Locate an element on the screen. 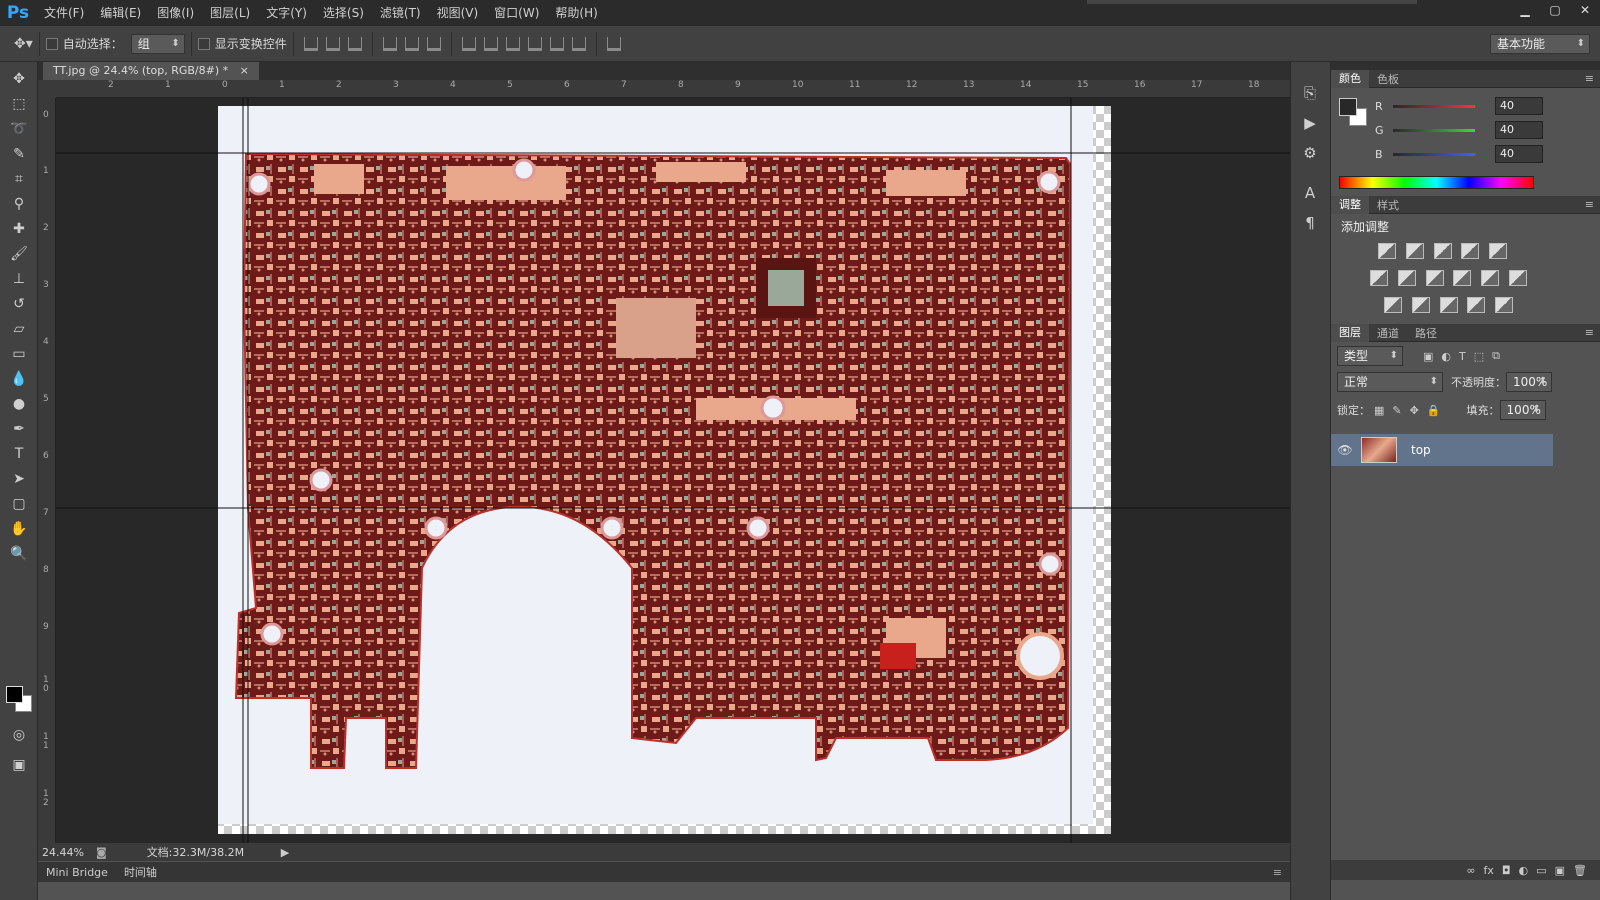  status-info-icon: ◙ is located at coordinates (101, 852).